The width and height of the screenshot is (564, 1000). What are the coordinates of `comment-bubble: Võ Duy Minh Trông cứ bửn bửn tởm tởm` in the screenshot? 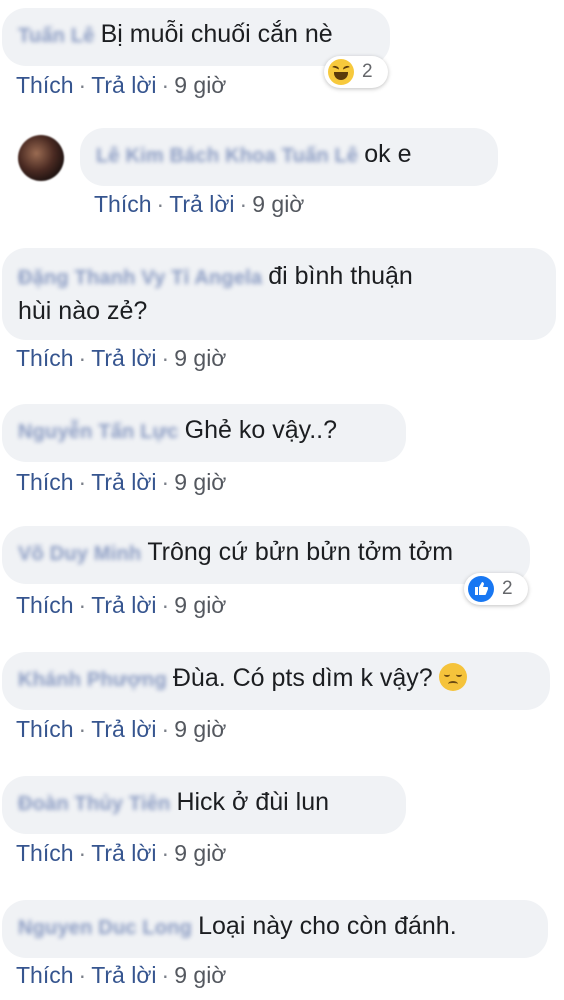 It's located at (266, 555).